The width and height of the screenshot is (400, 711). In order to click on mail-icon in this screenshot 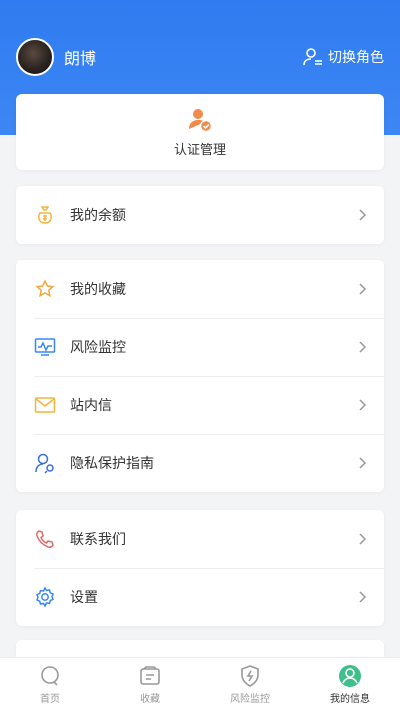, I will do `click(45, 405)`.